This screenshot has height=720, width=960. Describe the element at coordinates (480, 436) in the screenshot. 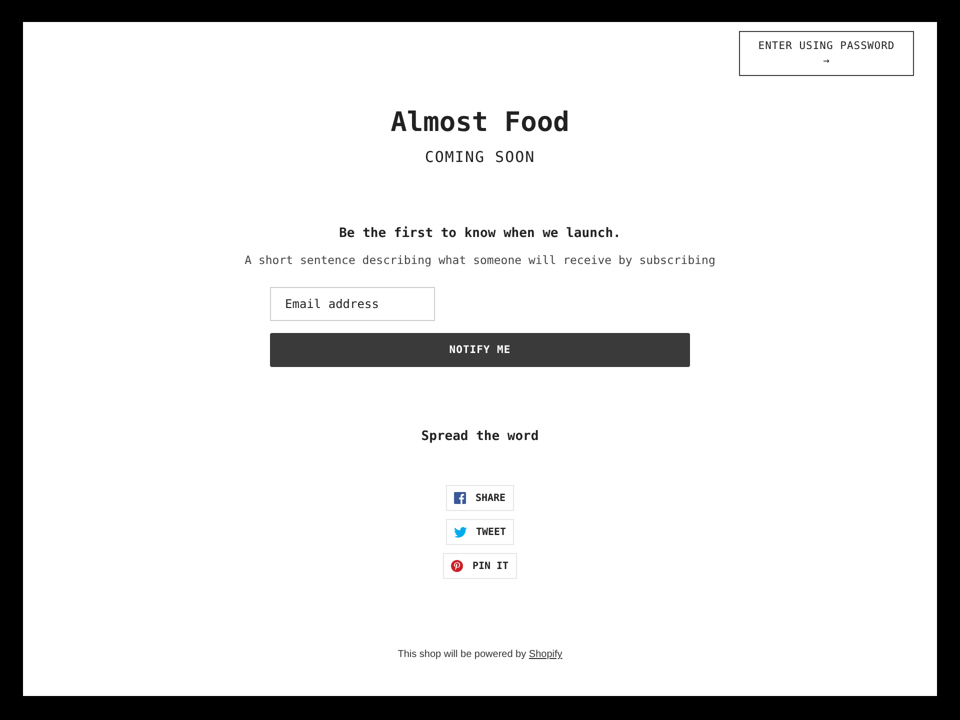

I see `share-heading: Spread the word` at that location.